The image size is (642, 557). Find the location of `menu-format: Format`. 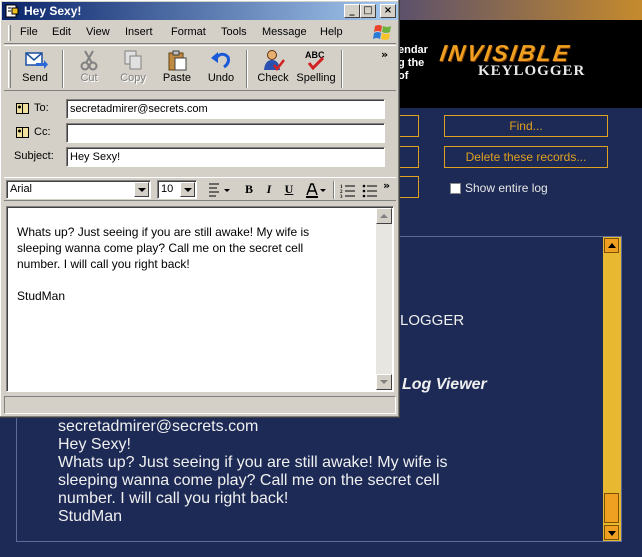

menu-format: Format is located at coordinates (188, 32).